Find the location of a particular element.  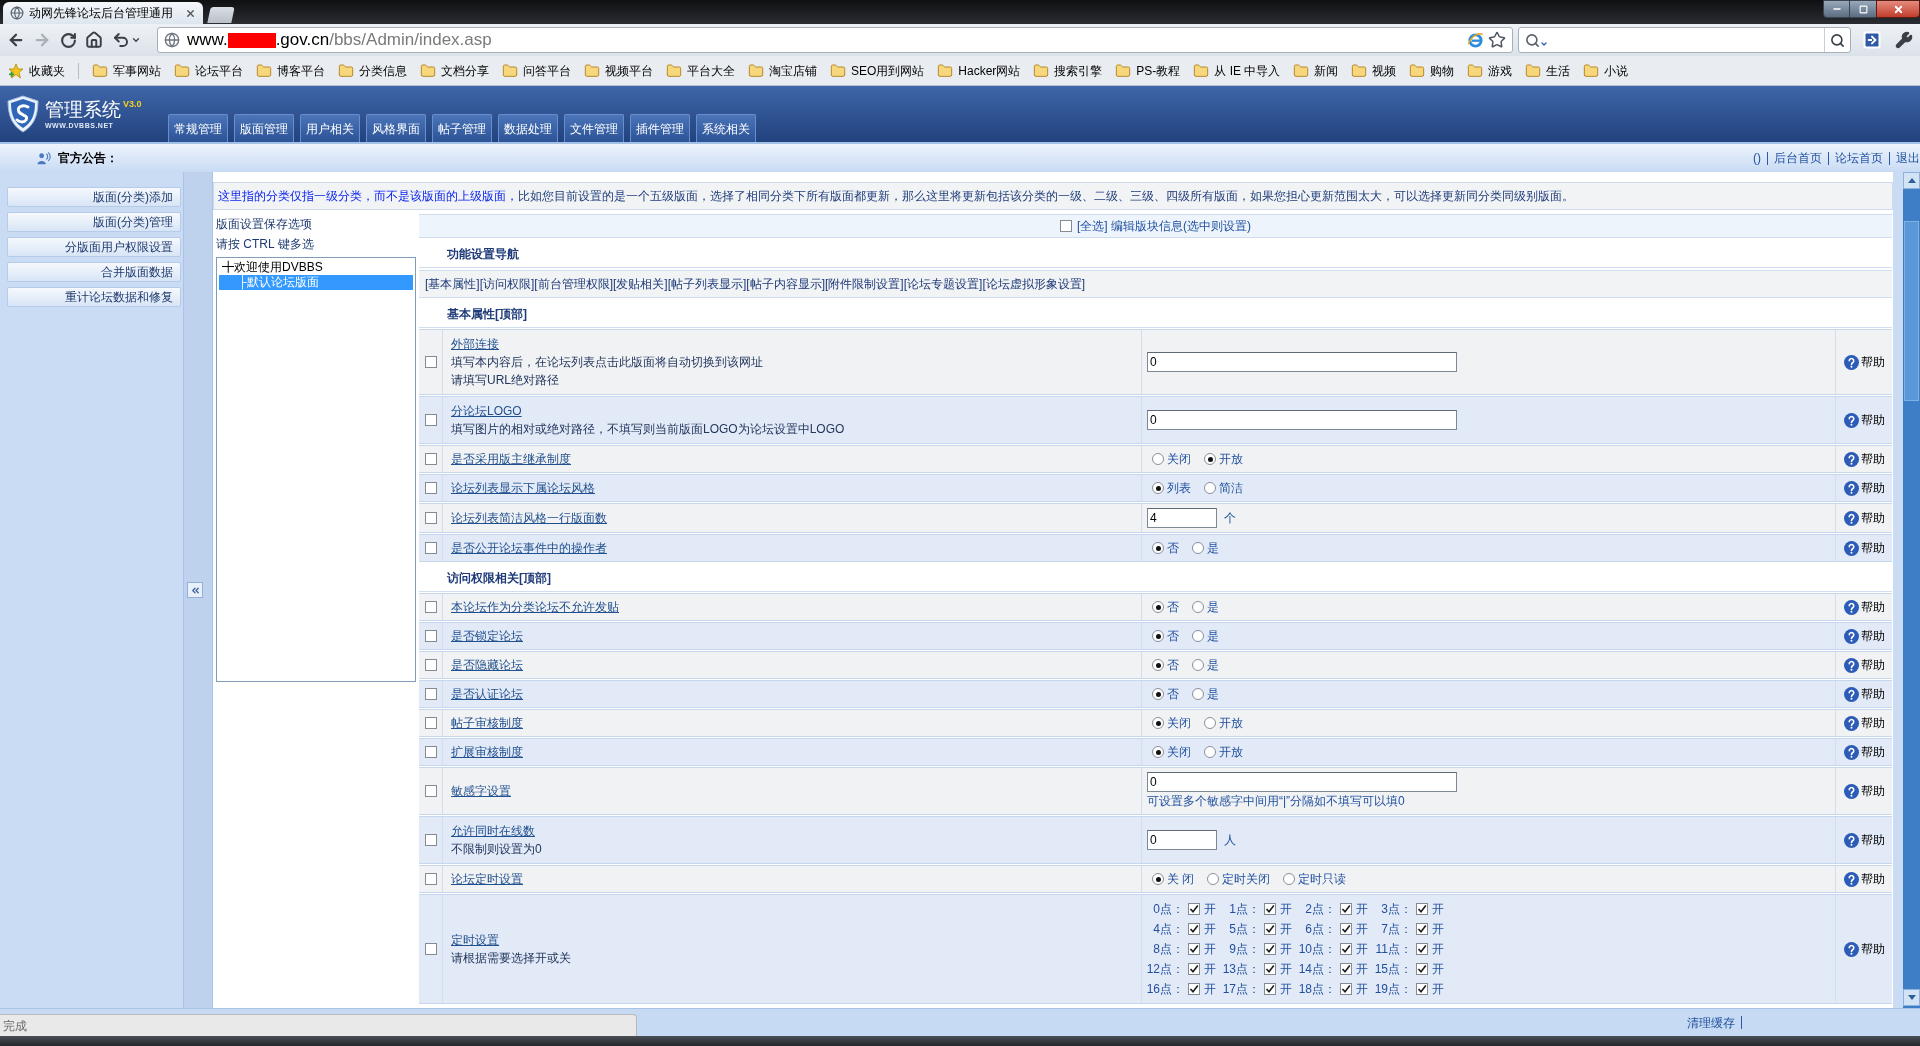

favorites-button: 收藏夹 is located at coordinates (36, 70).